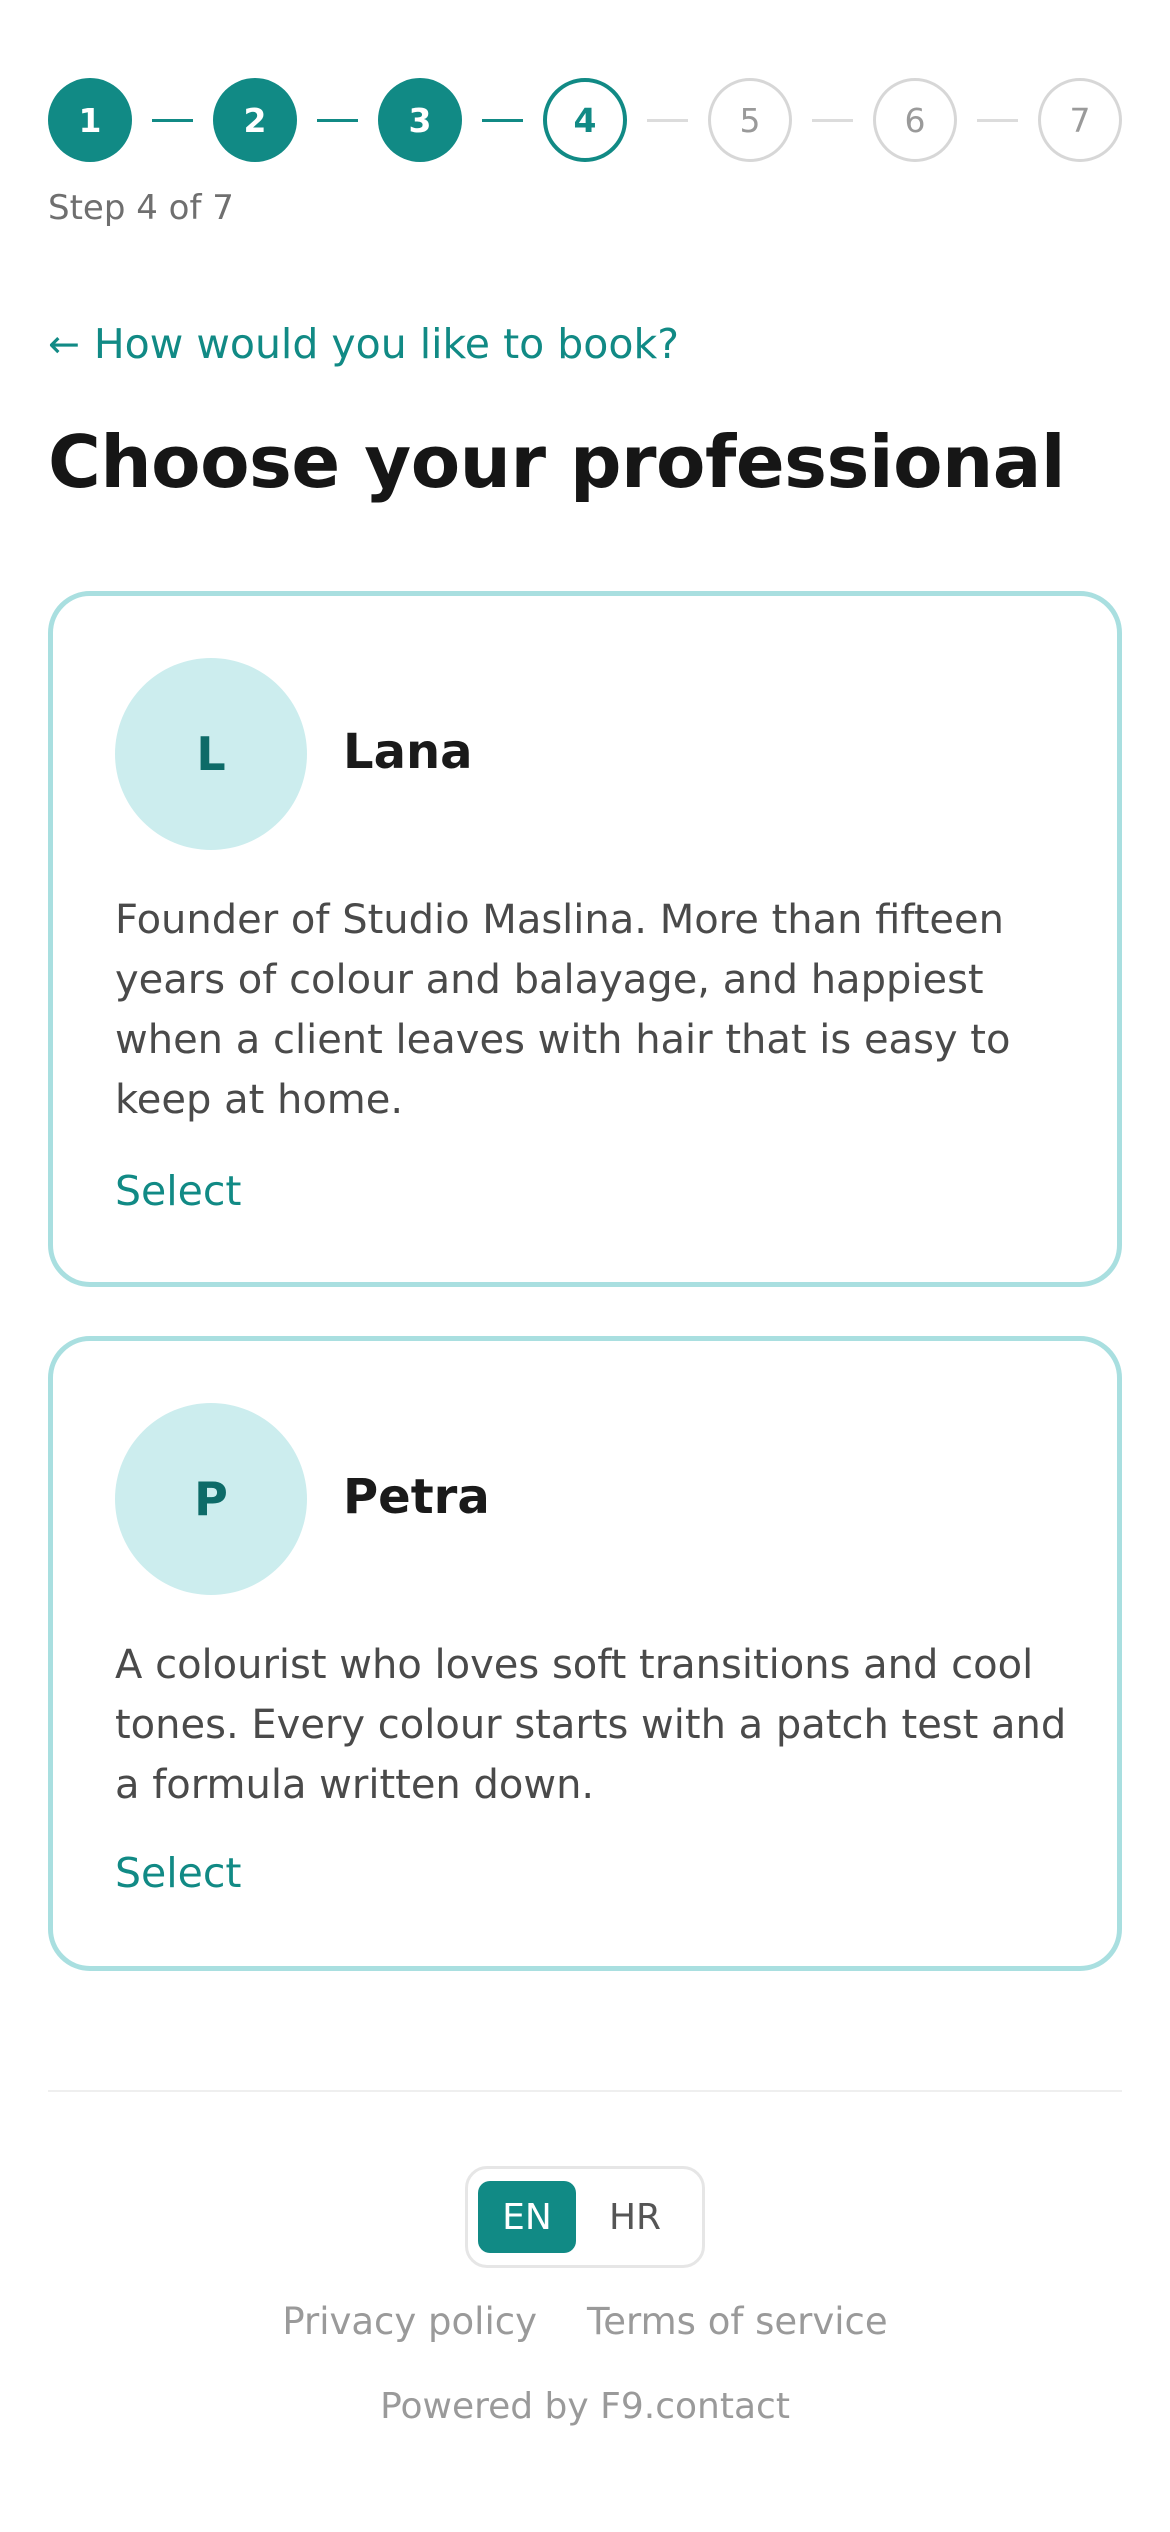 The width and height of the screenshot is (1170, 2532). I want to click on step-1: 1, so click(90, 120).